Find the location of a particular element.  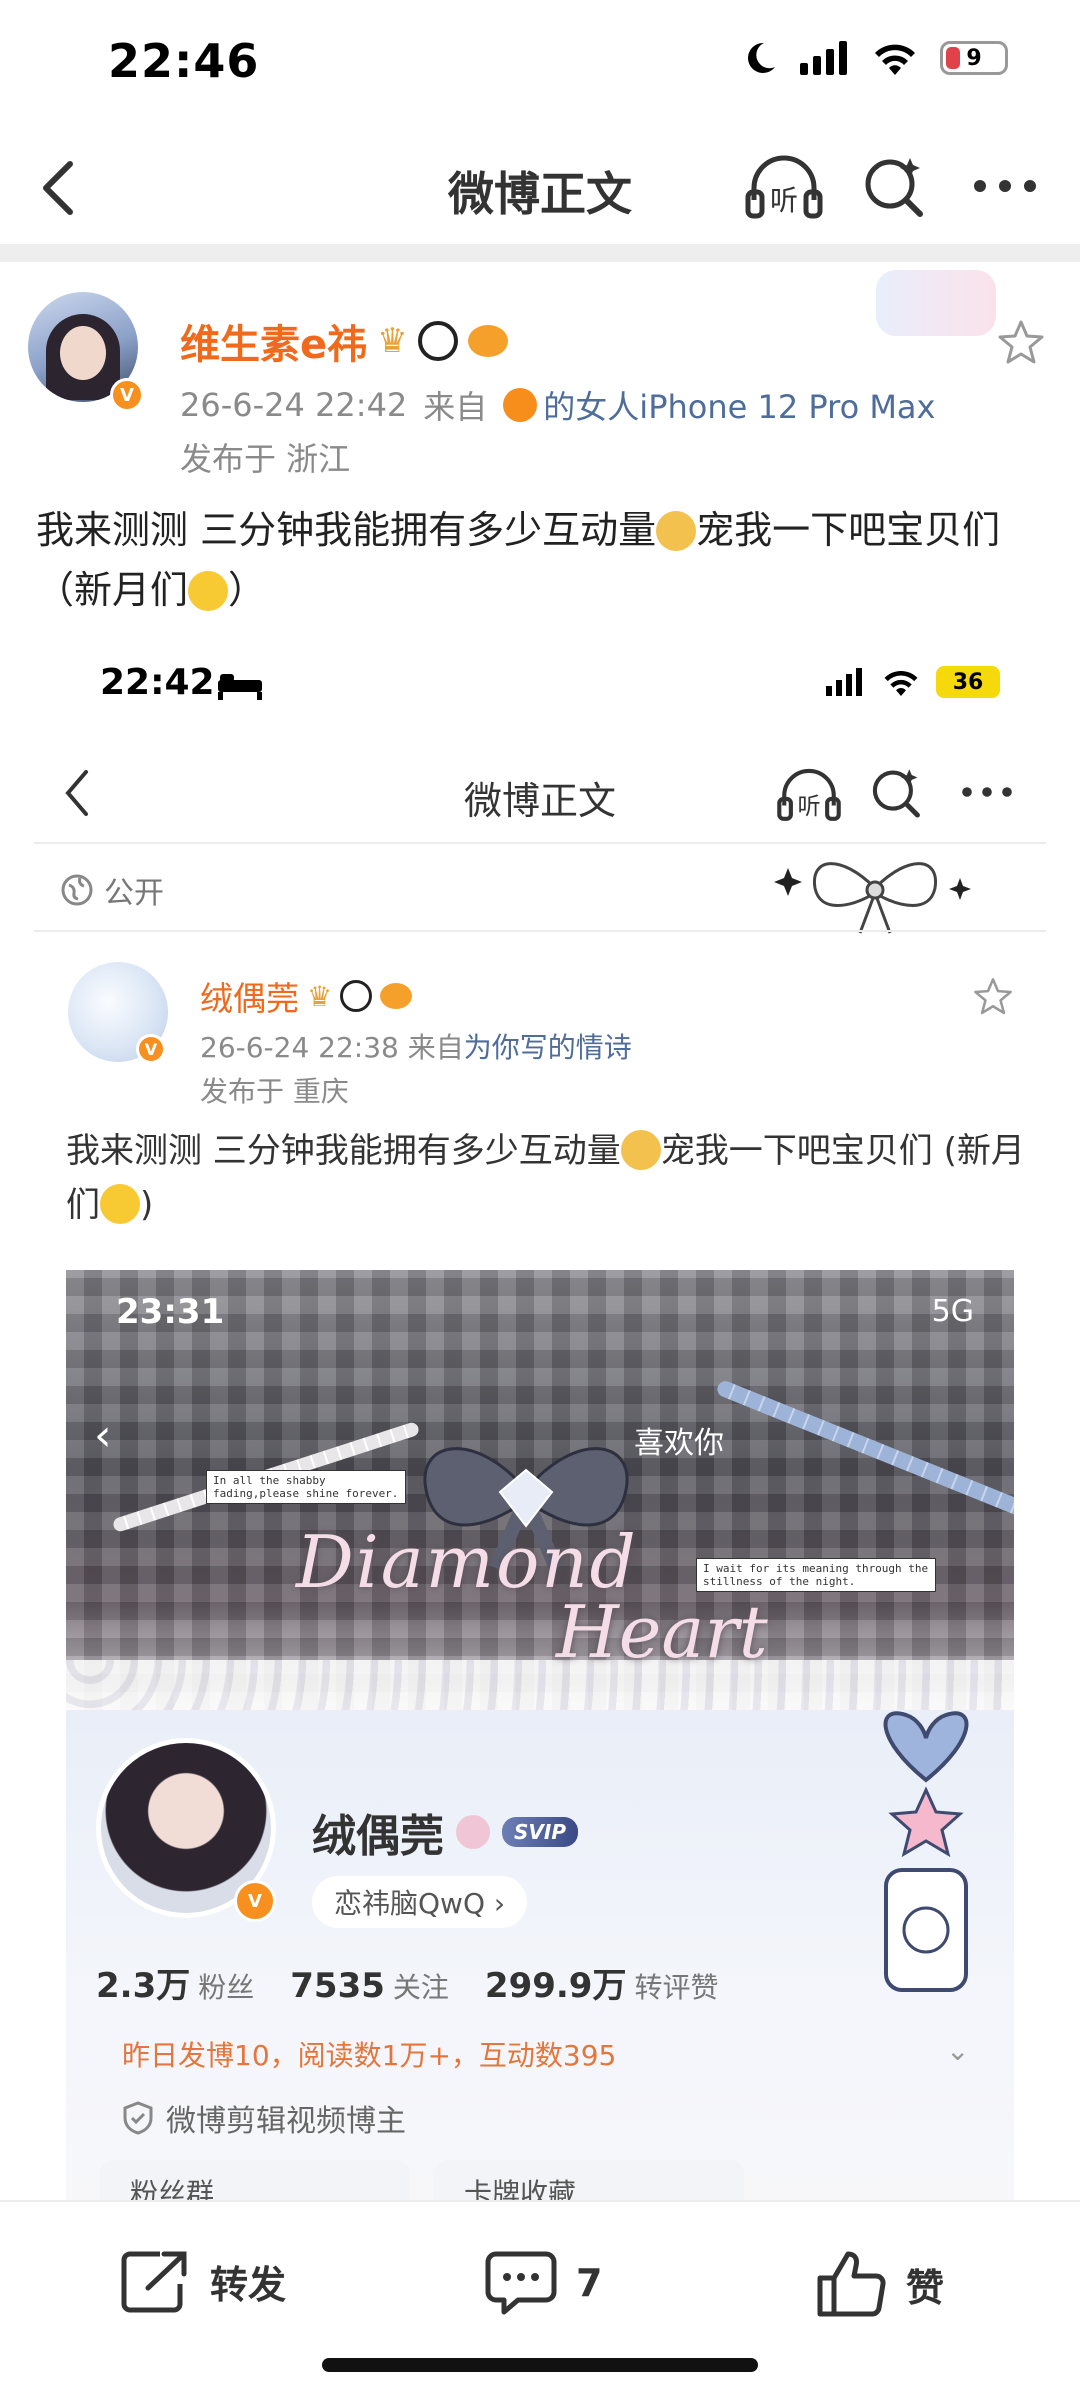

inner-status-time: 23:31 is located at coordinates (170, 1312).